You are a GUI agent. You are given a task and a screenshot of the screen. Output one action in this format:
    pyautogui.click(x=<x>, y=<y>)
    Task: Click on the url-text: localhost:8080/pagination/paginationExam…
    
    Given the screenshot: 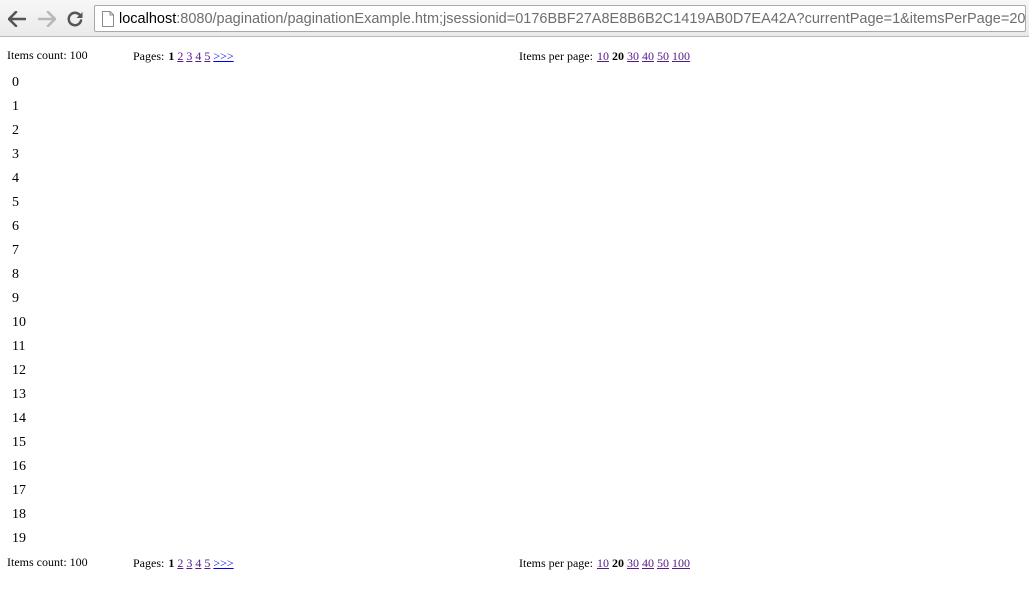 What is the action you would take?
    pyautogui.click(x=572, y=19)
    